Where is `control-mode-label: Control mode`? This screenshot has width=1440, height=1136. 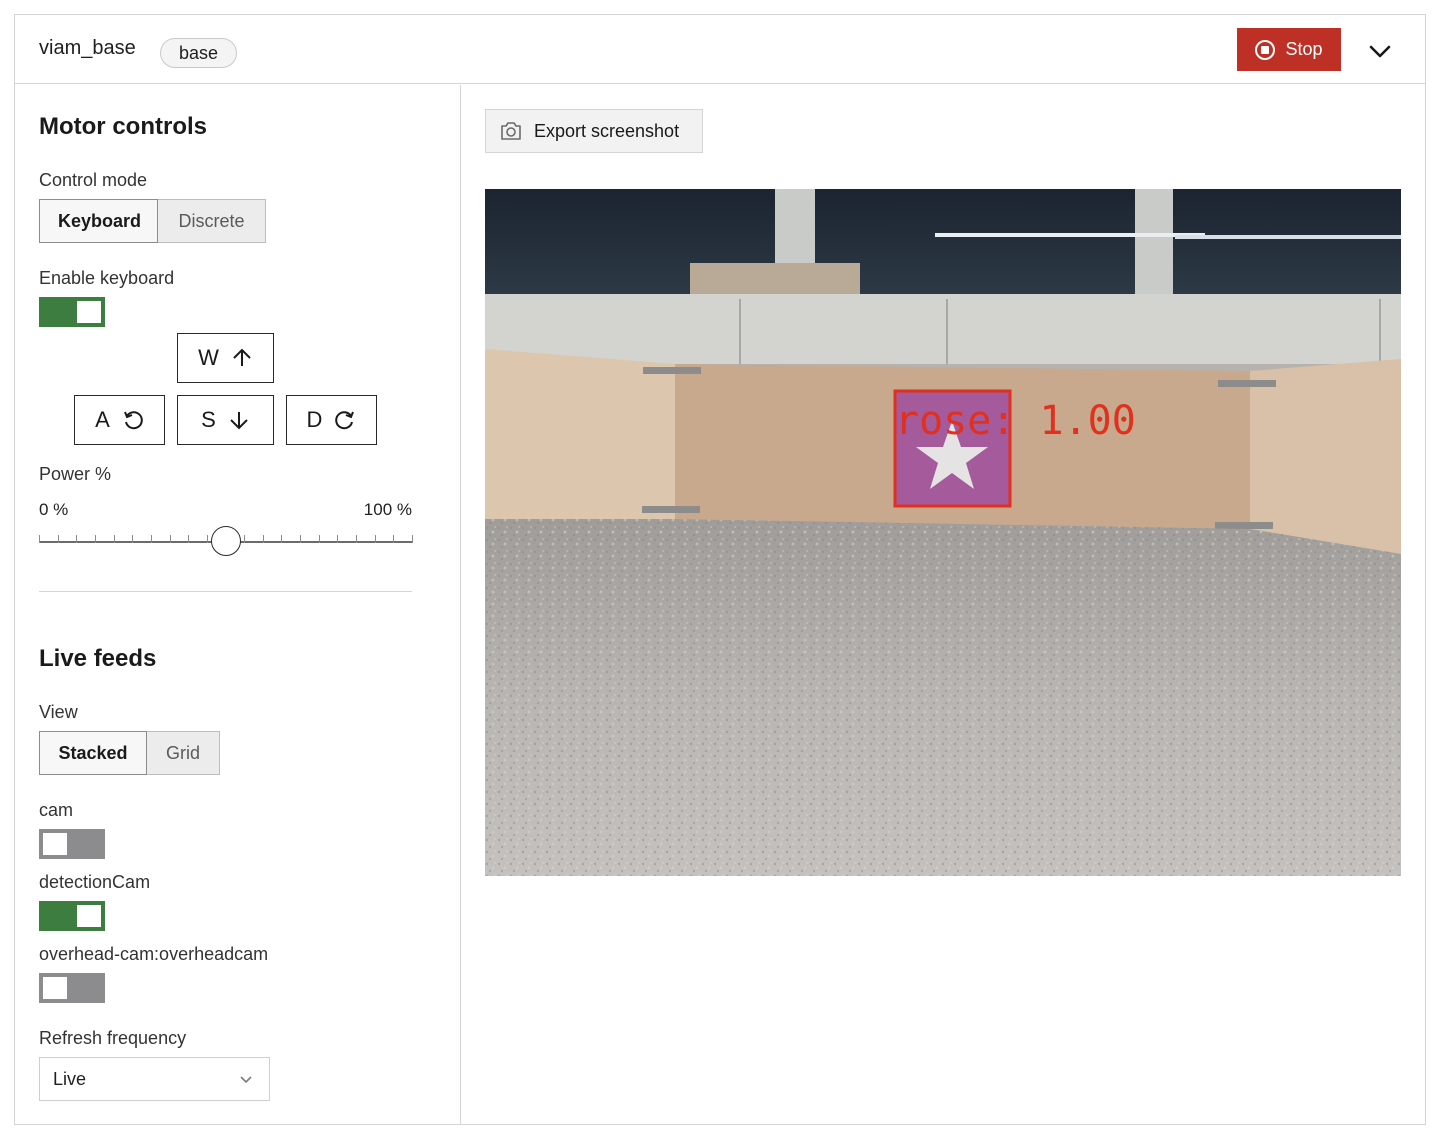
control-mode-label: Control mode is located at coordinates (93, 180).